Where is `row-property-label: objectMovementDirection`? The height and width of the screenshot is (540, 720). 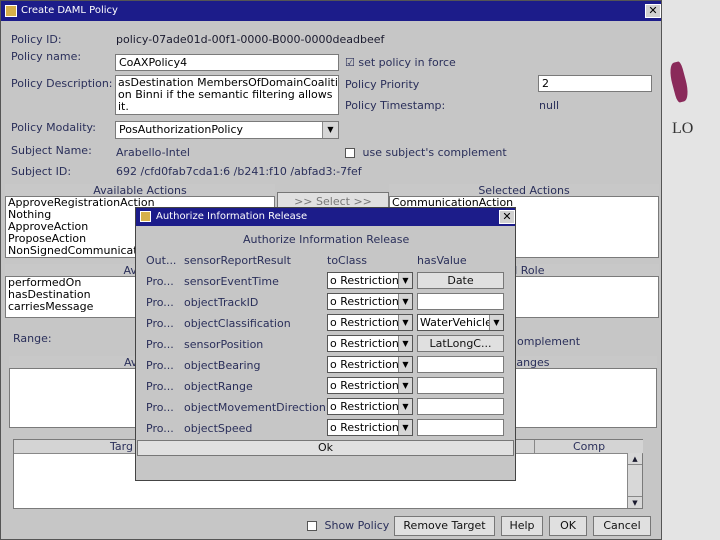 row-property-label: objectMovementDirection is located at coordinates (255, 407).